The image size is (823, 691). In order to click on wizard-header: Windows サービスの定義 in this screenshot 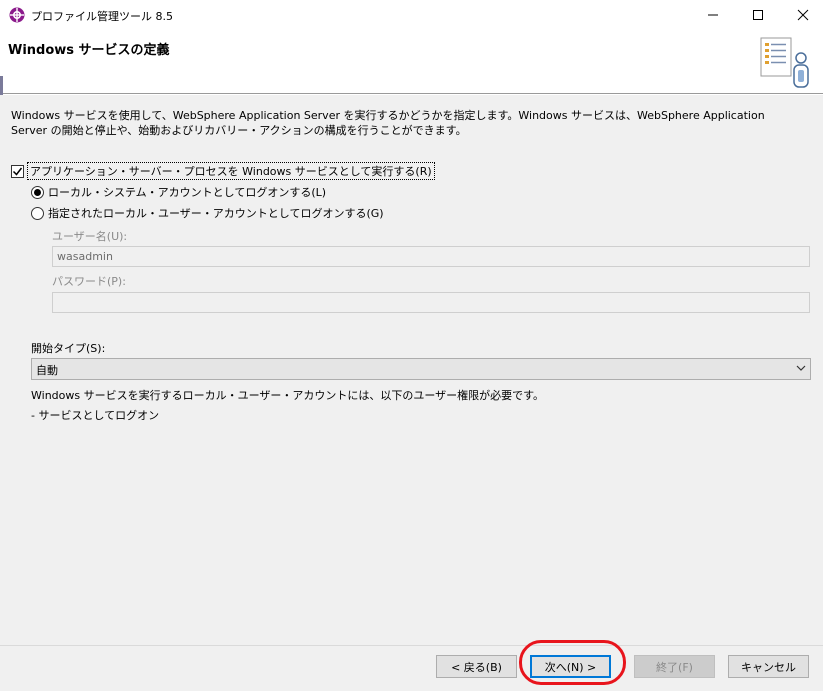, I will do `click(411, 62)`.